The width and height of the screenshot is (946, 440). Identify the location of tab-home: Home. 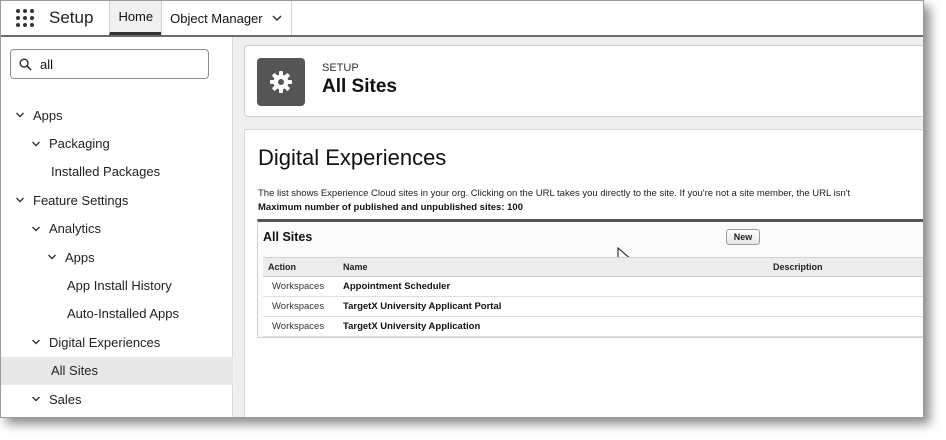
(135, 18).